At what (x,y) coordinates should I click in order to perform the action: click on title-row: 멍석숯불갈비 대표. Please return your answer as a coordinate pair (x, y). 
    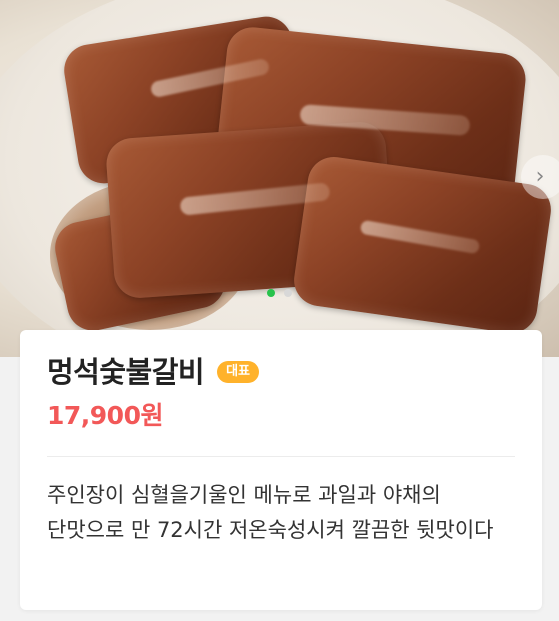
    Looking at the image, I should click on (153, 372).